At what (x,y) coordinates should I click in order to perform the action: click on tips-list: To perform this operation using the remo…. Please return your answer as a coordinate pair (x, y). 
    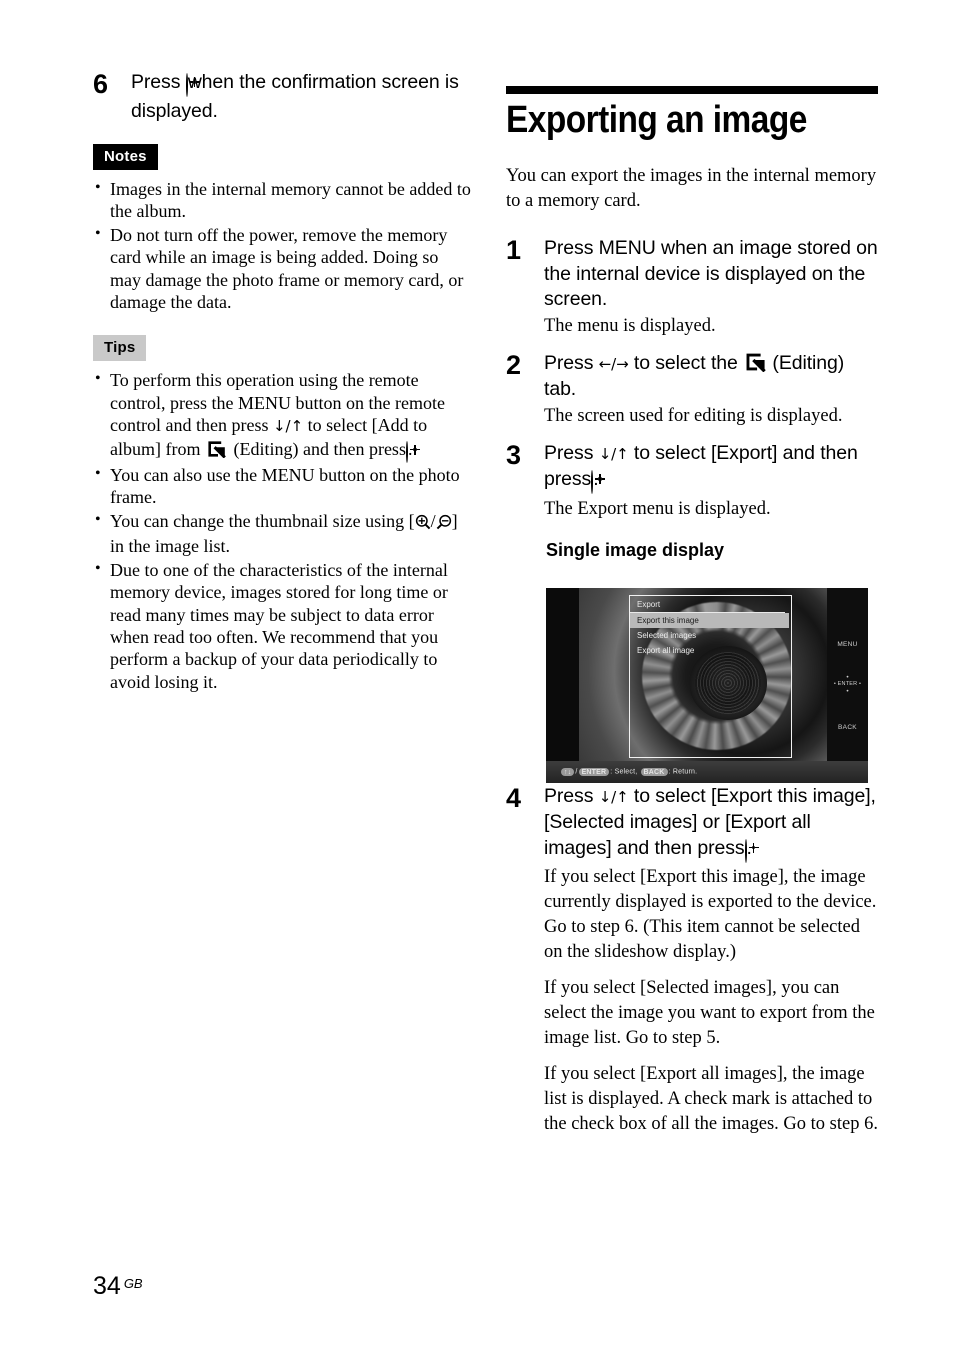
    Looking at the image, I should click on (282, 530).